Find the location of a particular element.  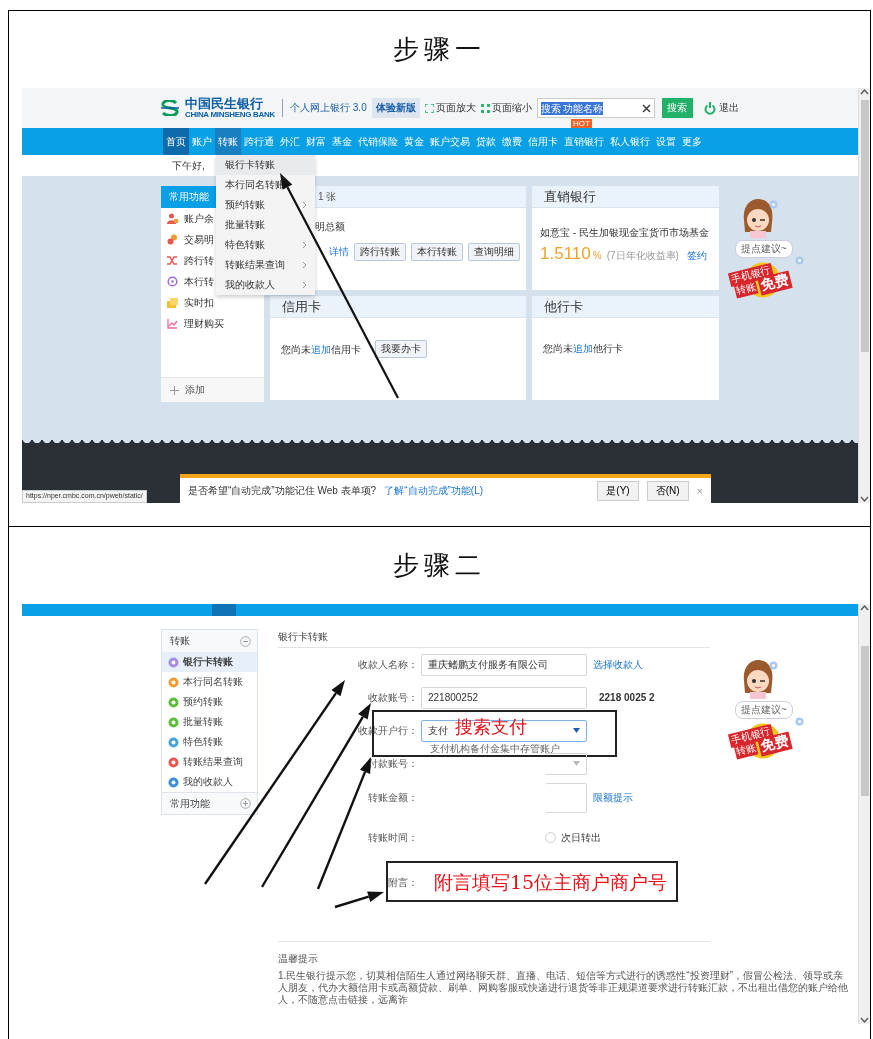

sign-link: 签约 is located at coordinates (696, 256).